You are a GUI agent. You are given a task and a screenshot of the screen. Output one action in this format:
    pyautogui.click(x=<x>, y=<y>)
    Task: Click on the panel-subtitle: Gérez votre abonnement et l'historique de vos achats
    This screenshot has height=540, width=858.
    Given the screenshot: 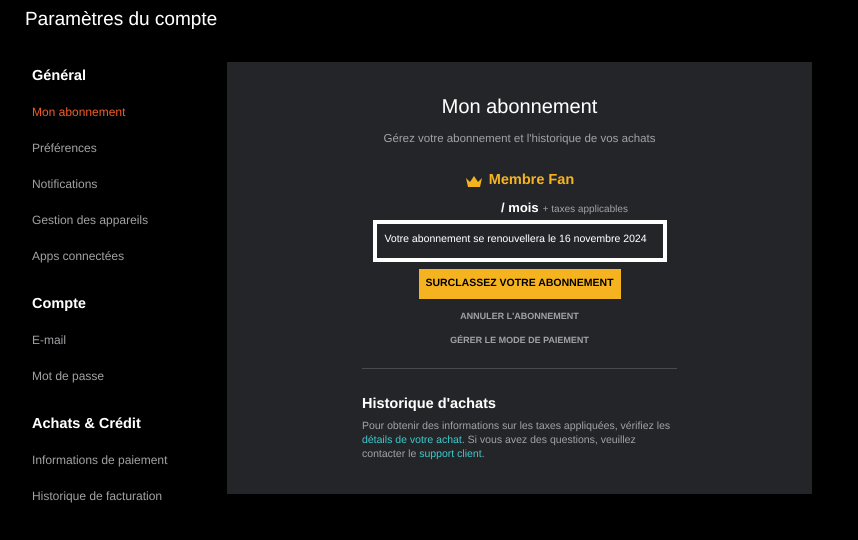 What is the action you would take?
    pyautogui.click(x=520, y=139)
    